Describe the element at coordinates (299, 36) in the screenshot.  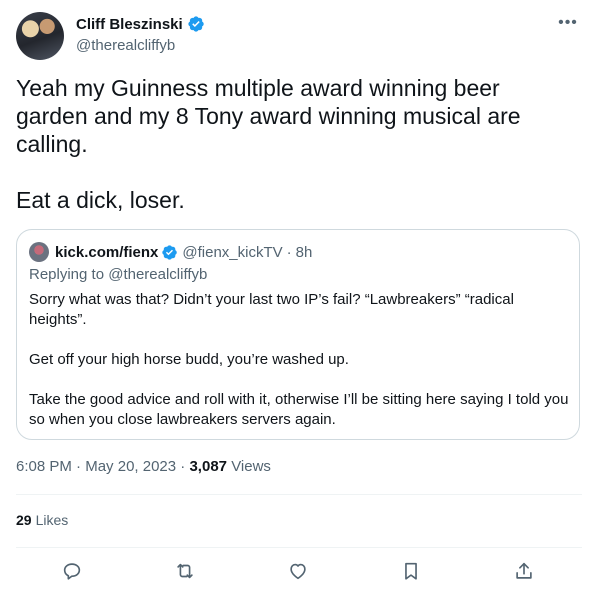
I see `tweet-header: Cliff Bleszinski @therealcliffyb •••` at that location.